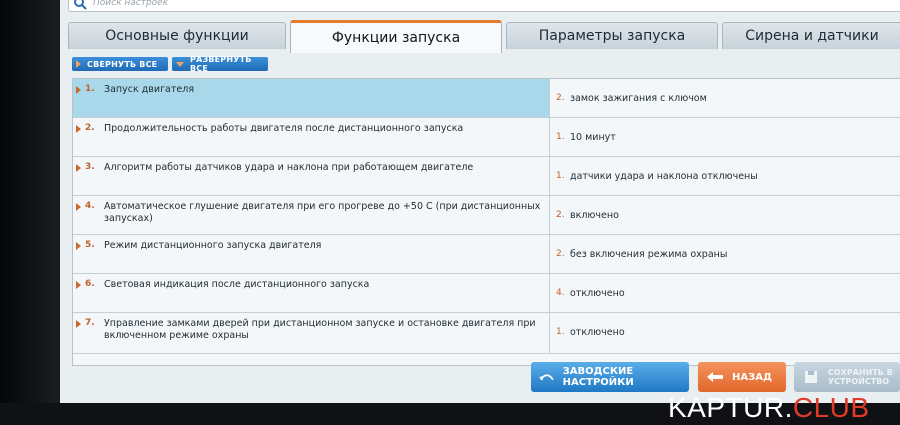  I want to click on setting-value-cell: 1. датчики удара и наклона отключены, so click(725, 176).